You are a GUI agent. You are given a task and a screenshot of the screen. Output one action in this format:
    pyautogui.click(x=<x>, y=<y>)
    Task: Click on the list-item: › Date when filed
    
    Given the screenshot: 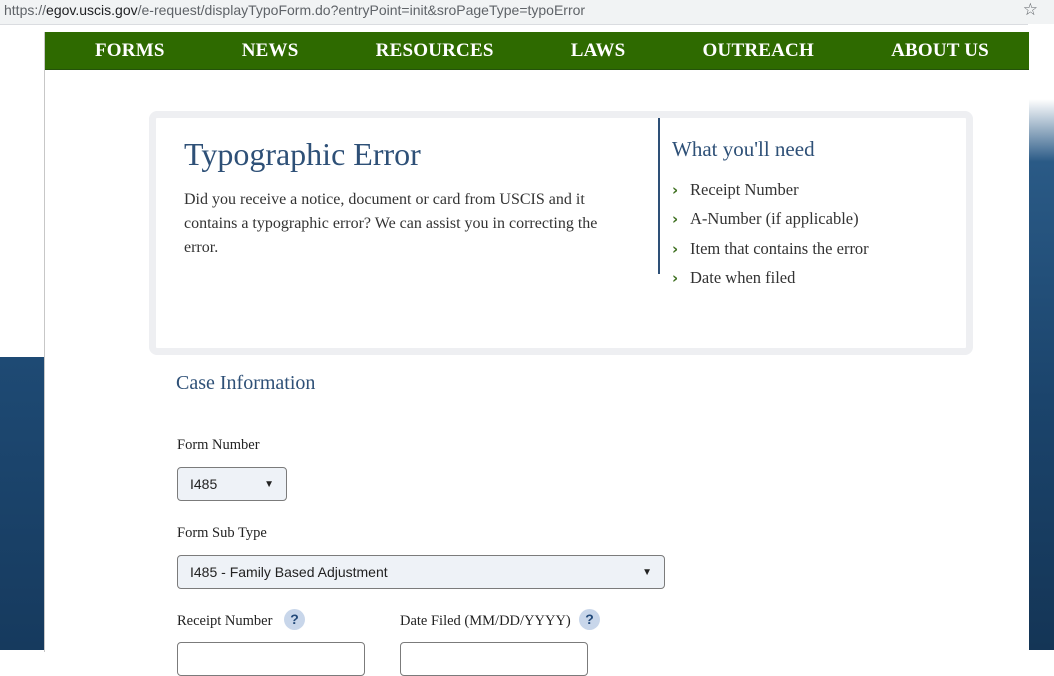 What is the action you would take?
    pyautogui.click(x=734, y=278)
    